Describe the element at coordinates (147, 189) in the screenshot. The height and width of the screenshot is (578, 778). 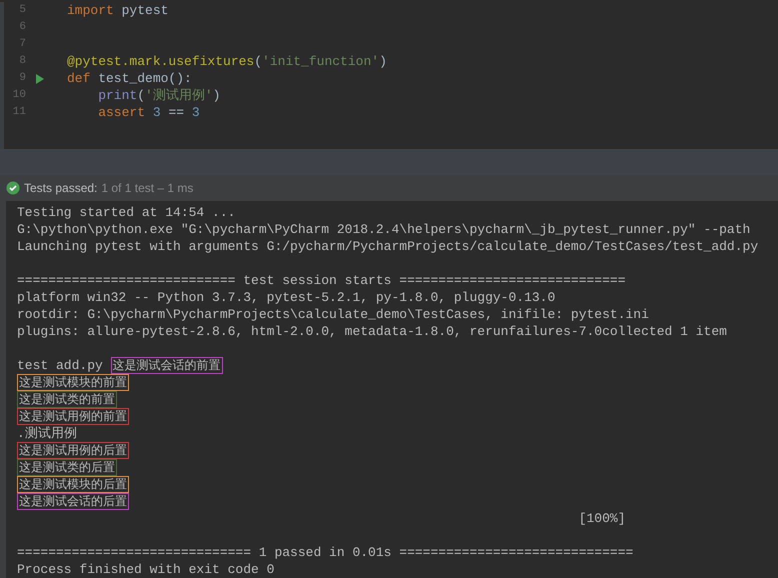
I see `status-detail: 1 of 1 test – 1 ms` at that location.